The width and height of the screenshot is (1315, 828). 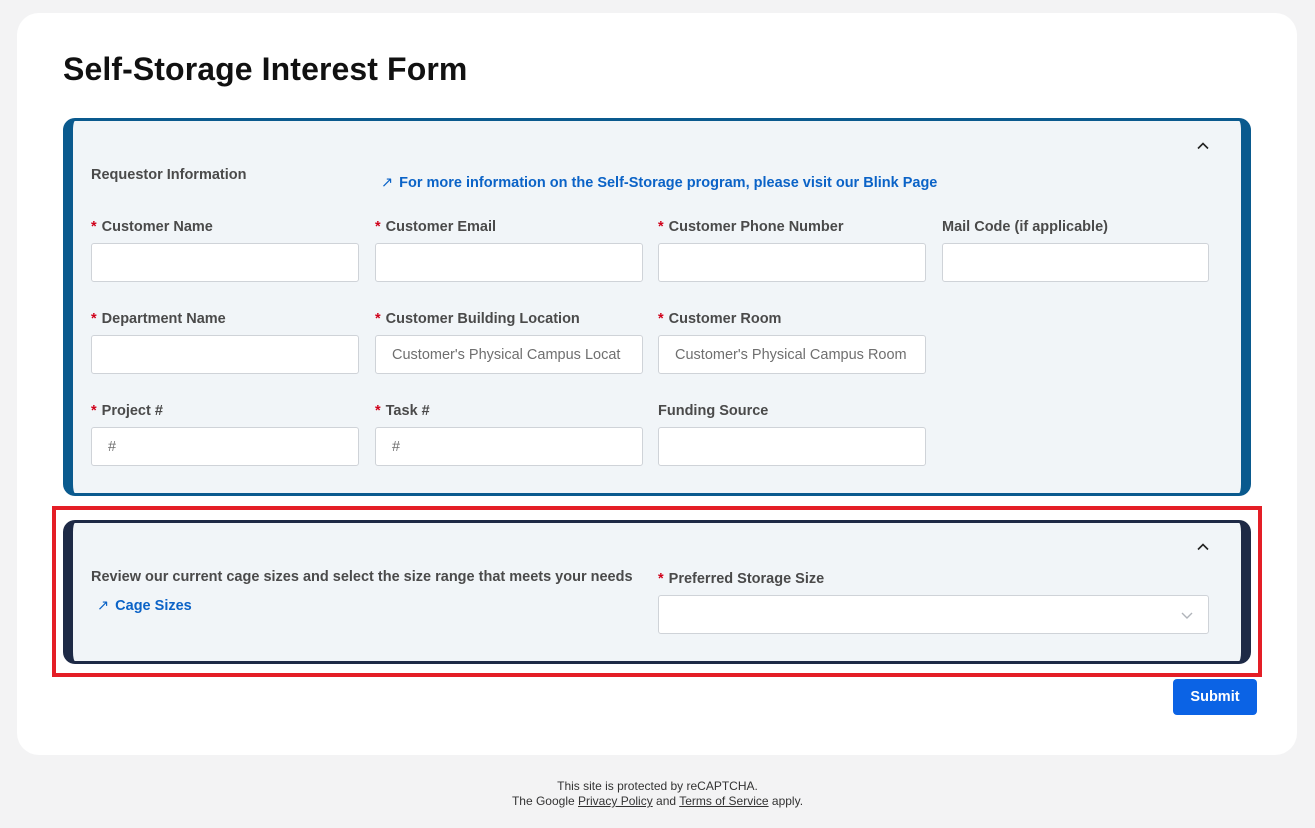 What do you see at coordinates (225, 446) in the screenshot?
I see `project-input` at bounding box center [225, 446].